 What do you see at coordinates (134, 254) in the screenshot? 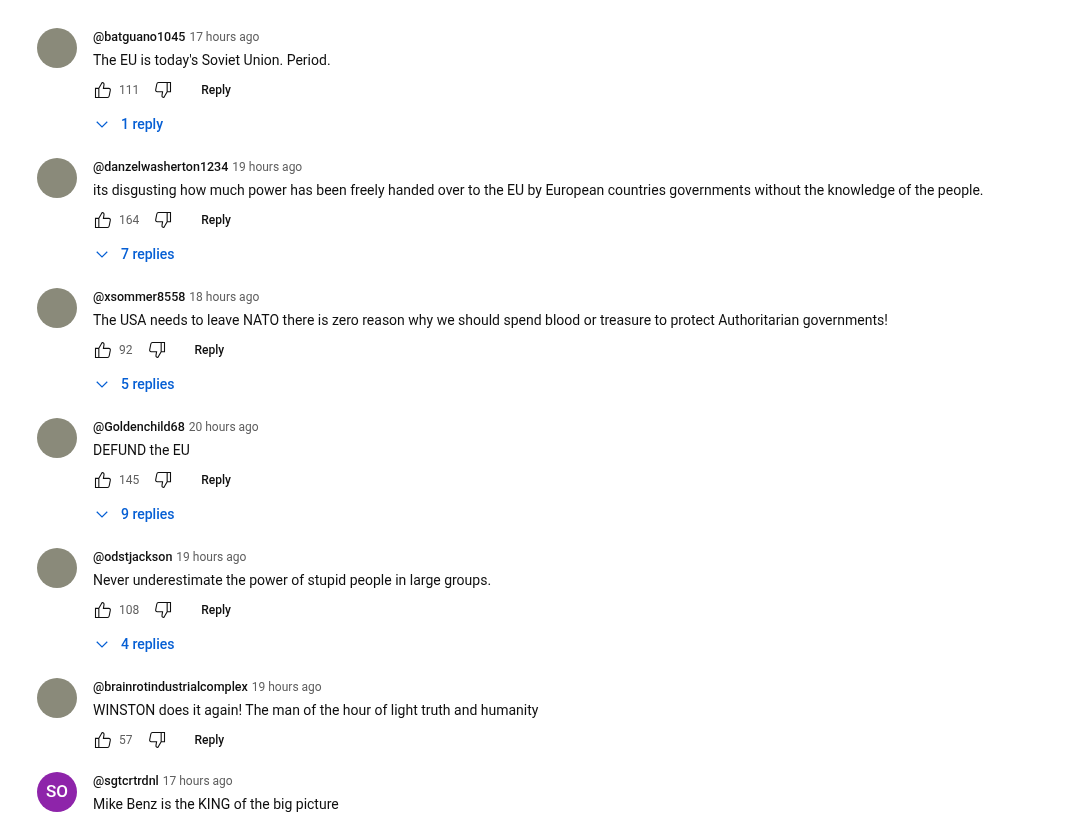
I see `show-replies-button: 7 replies` at bounding box center [134, 254].